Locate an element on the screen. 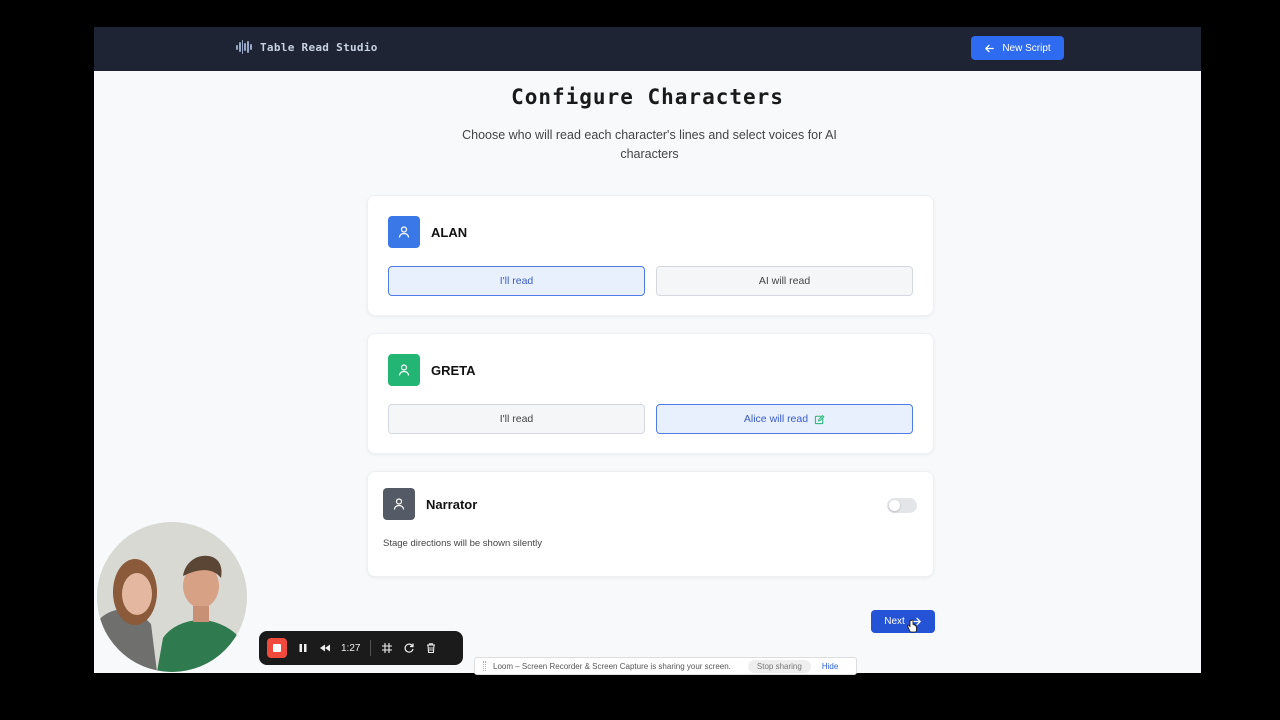 Image resolution: width=1280 pixels, height=720 pixels. character-name: ALAN is located at coordinates (449, 232).